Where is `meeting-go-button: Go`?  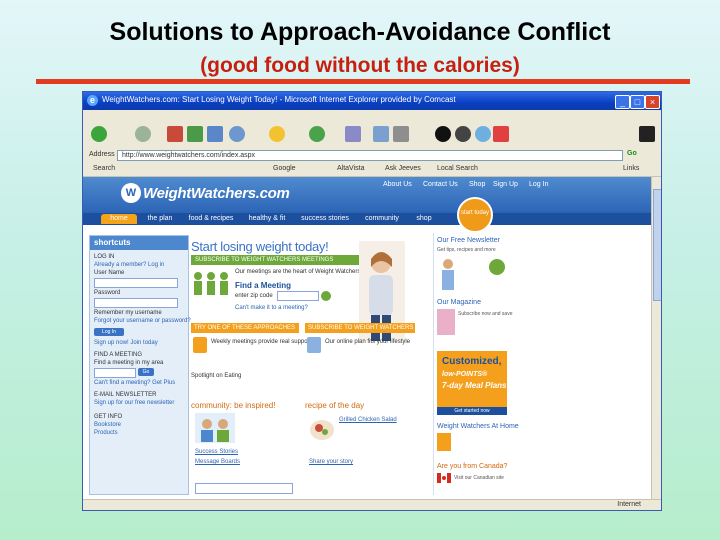
meeting-go-button: Go is located at coordinates (146, 372).